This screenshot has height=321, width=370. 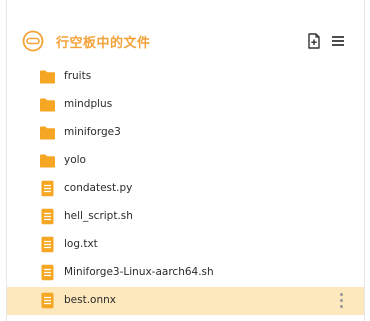 I want to click on file-name: Miniforge3-Linux-aarch64.sh, so click(x=139, y=272).